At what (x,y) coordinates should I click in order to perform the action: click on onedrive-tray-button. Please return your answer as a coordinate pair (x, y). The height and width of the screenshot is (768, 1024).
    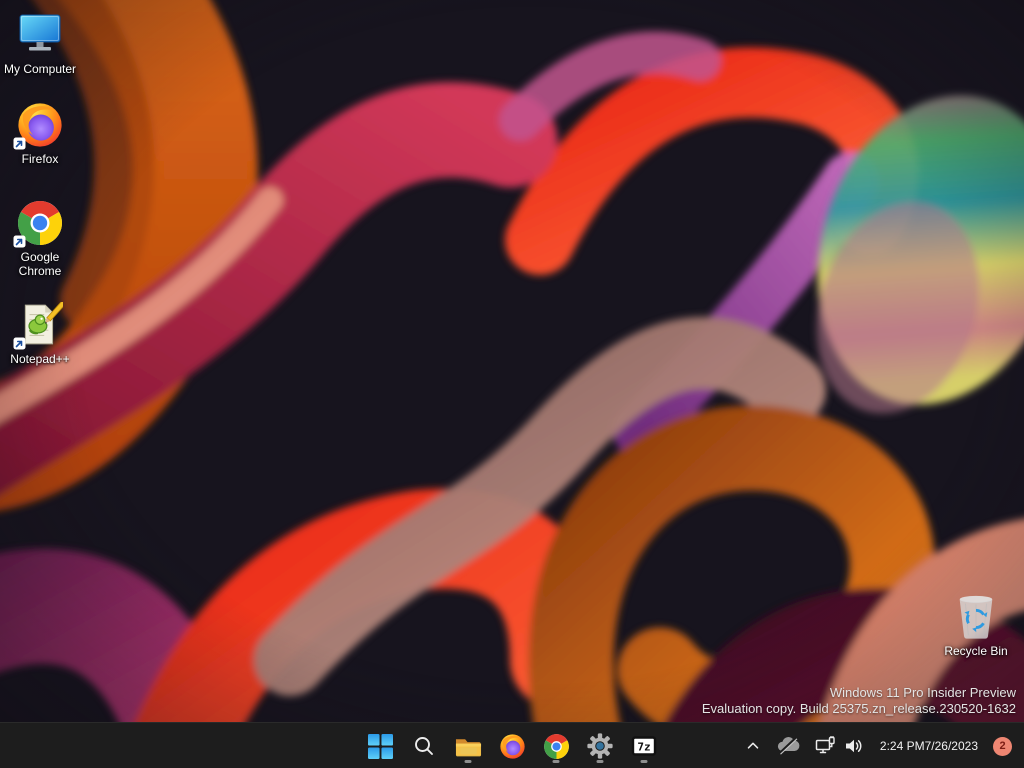
    Looking at the image, I should click on (788, 746).